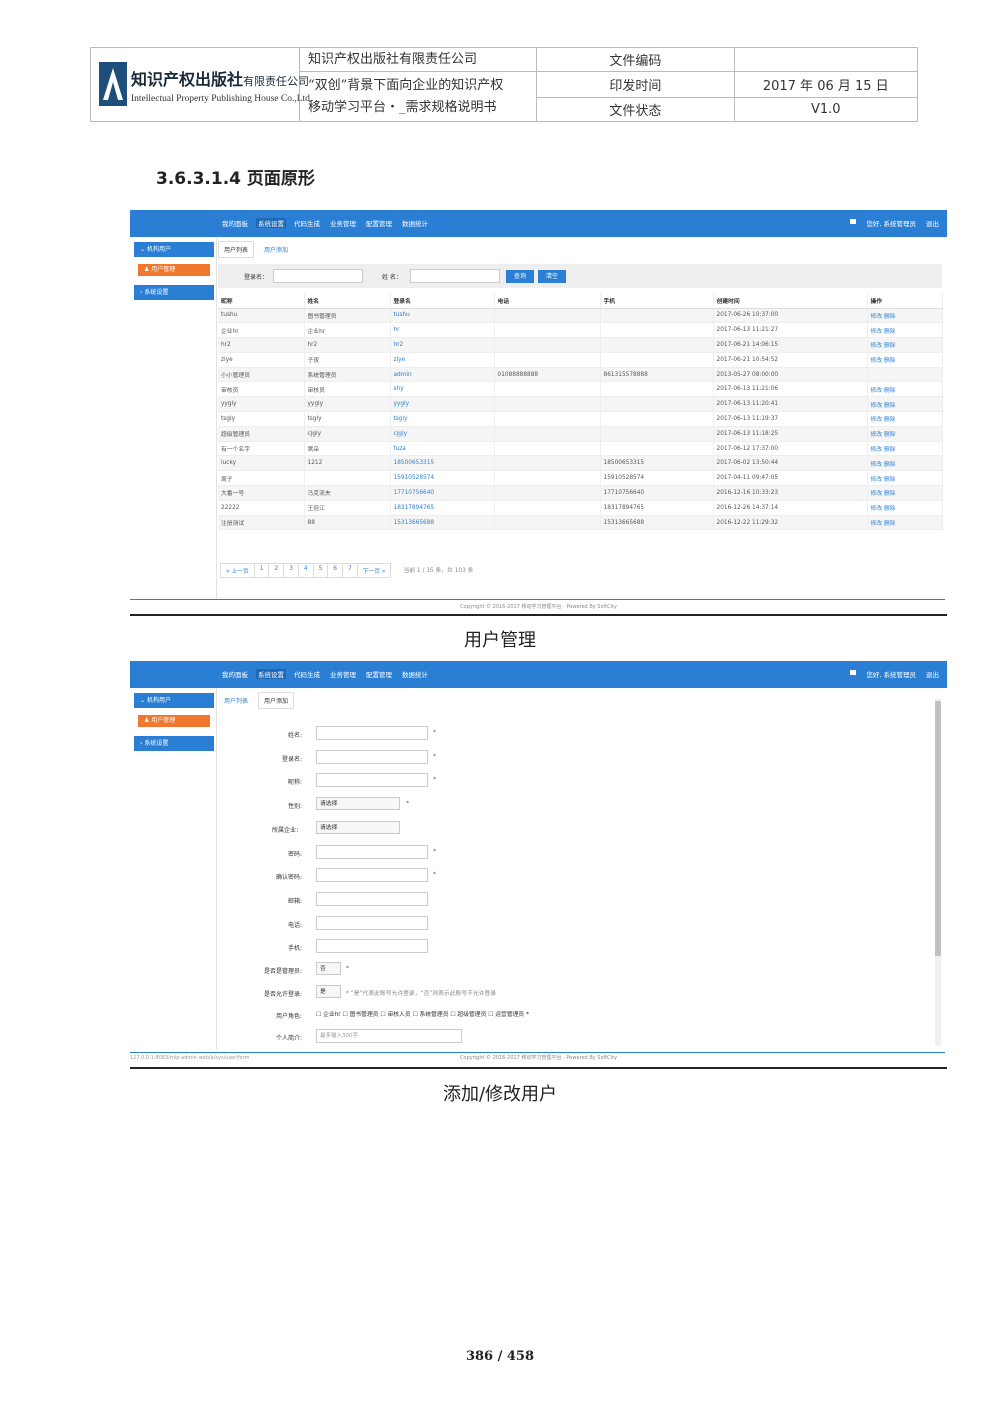  I want to click on form-field-label: 电话:, so click(294, 925).